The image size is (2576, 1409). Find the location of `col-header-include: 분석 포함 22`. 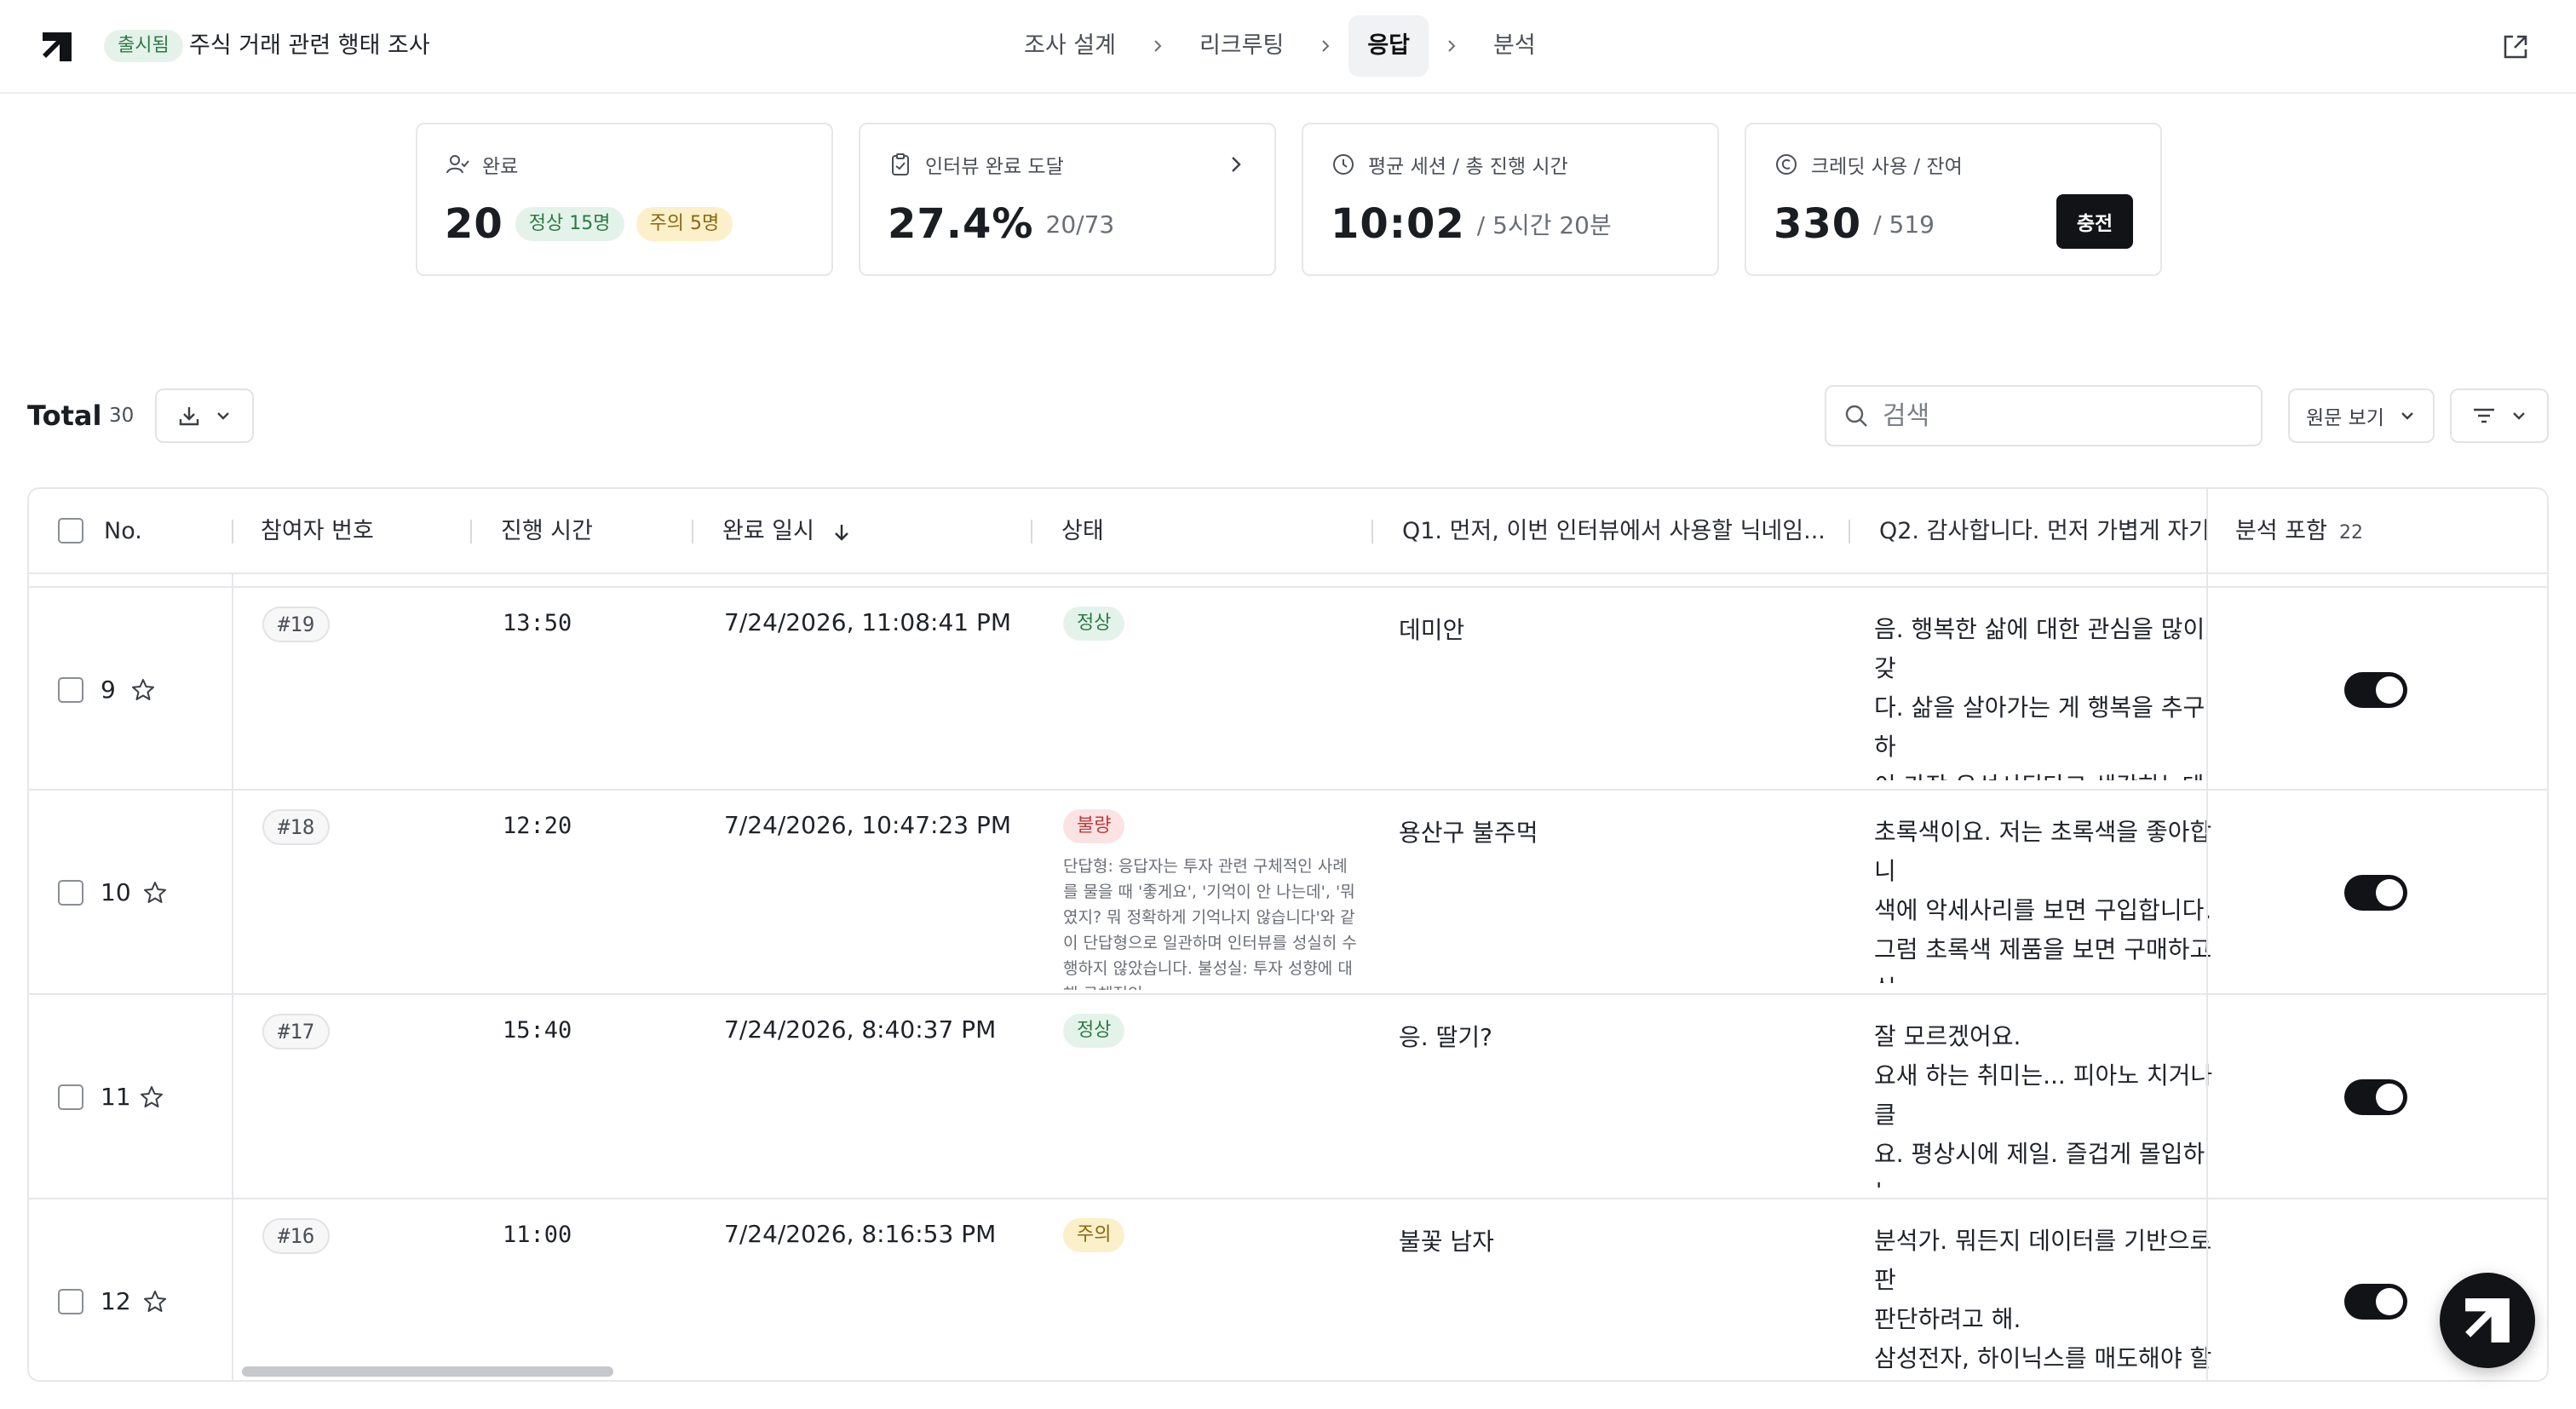

col-header-include: 분석 포함 22 is located at coordinates (2299, 531).